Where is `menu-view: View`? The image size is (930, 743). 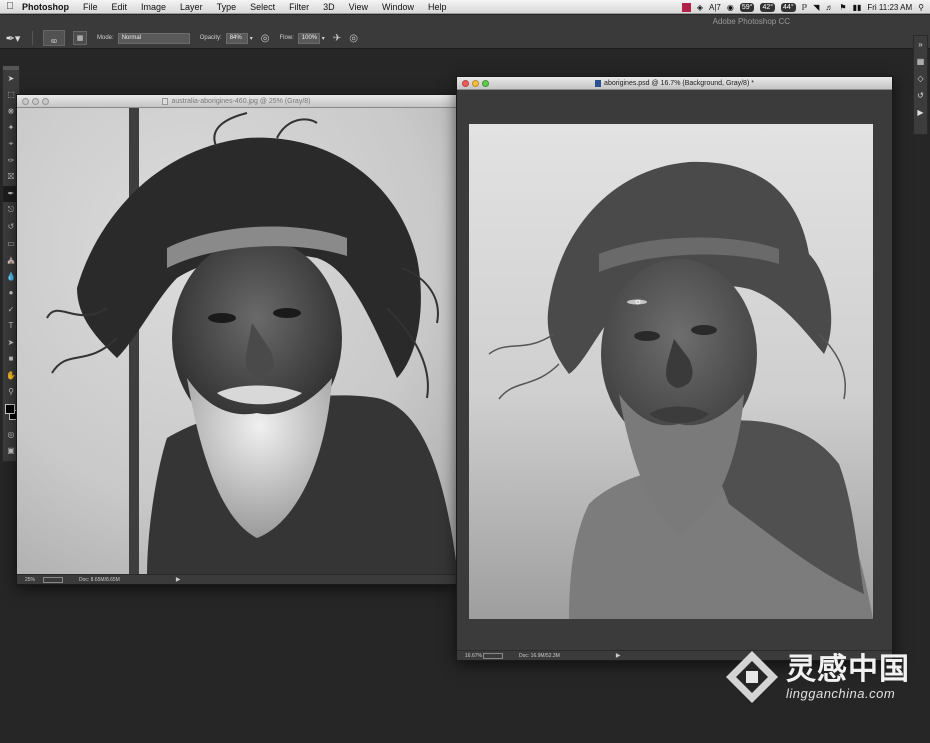
menu-view: View is located at coordinates (358, 7).